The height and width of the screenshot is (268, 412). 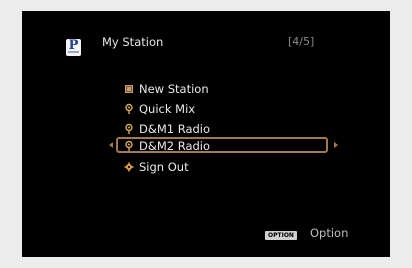 What do you see at coordinates (336, 145) in the screenshot?
I see `right-arrow-icon` at bounding box center [336, 145].